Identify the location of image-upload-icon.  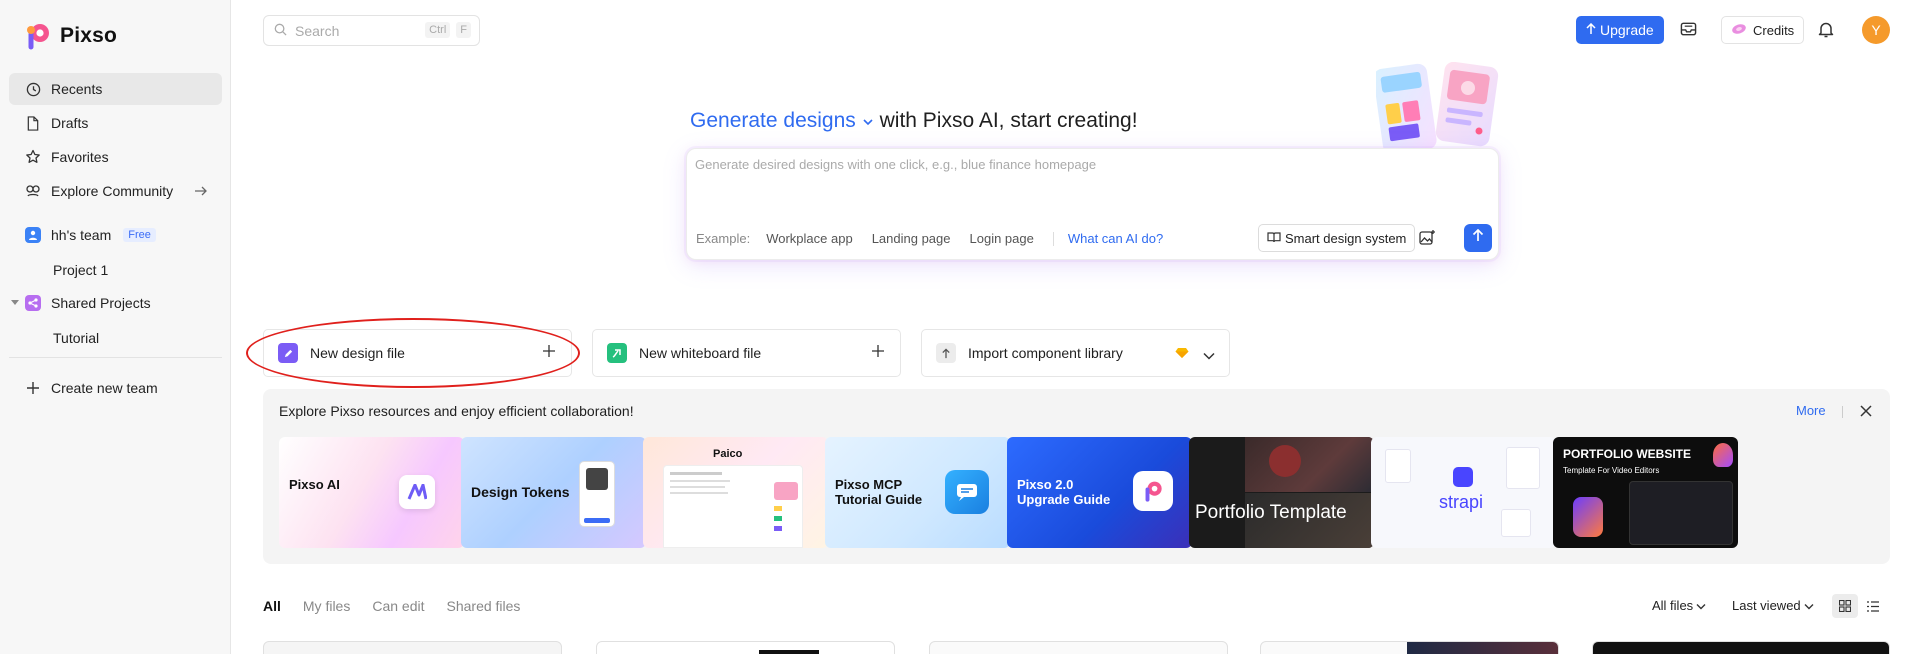
(1427, 238).